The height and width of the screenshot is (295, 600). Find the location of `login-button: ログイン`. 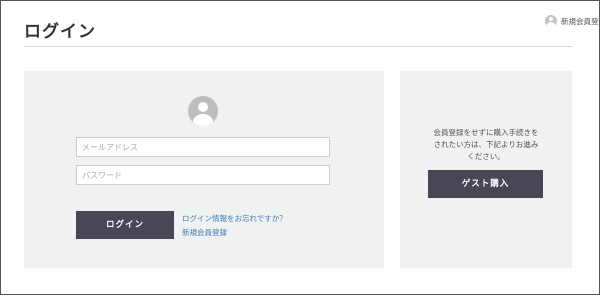

login-button: ログイン is located at coordinates (125, 225).